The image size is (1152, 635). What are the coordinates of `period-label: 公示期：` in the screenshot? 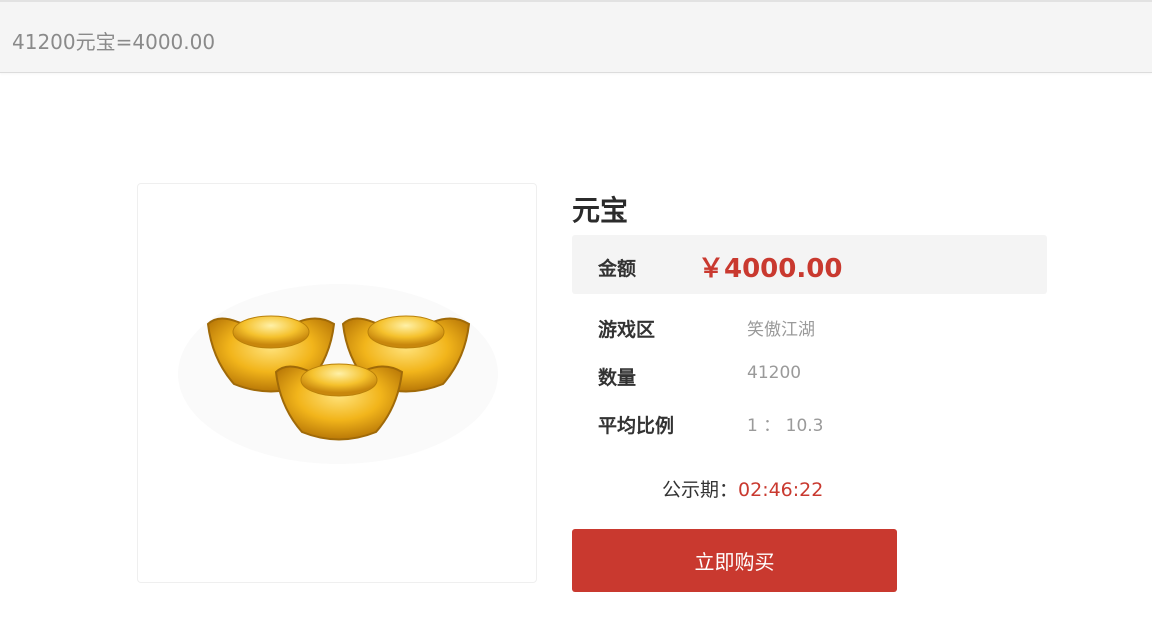 It's located at (700, 490).